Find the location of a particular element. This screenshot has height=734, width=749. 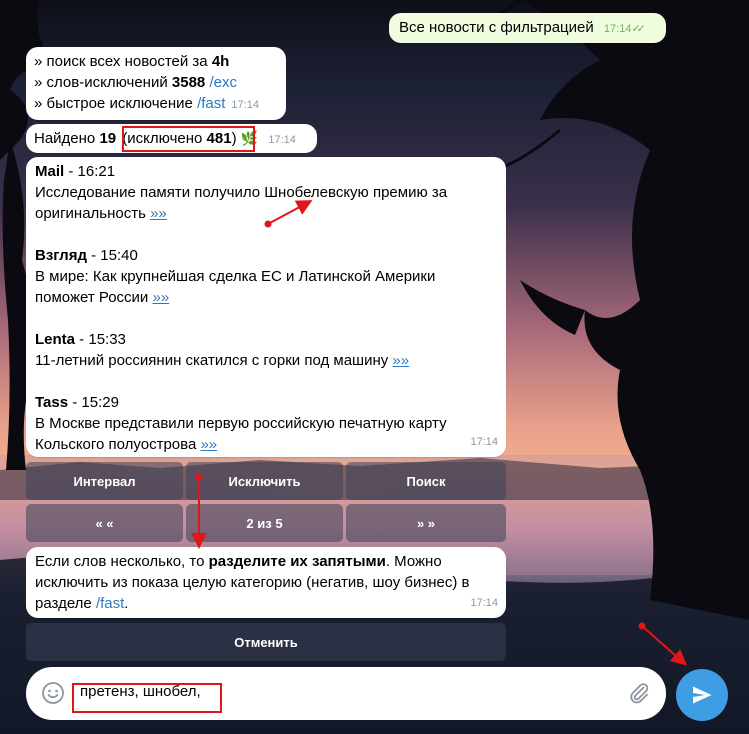

next-page-button: » » is located at coordinates (426, 523).